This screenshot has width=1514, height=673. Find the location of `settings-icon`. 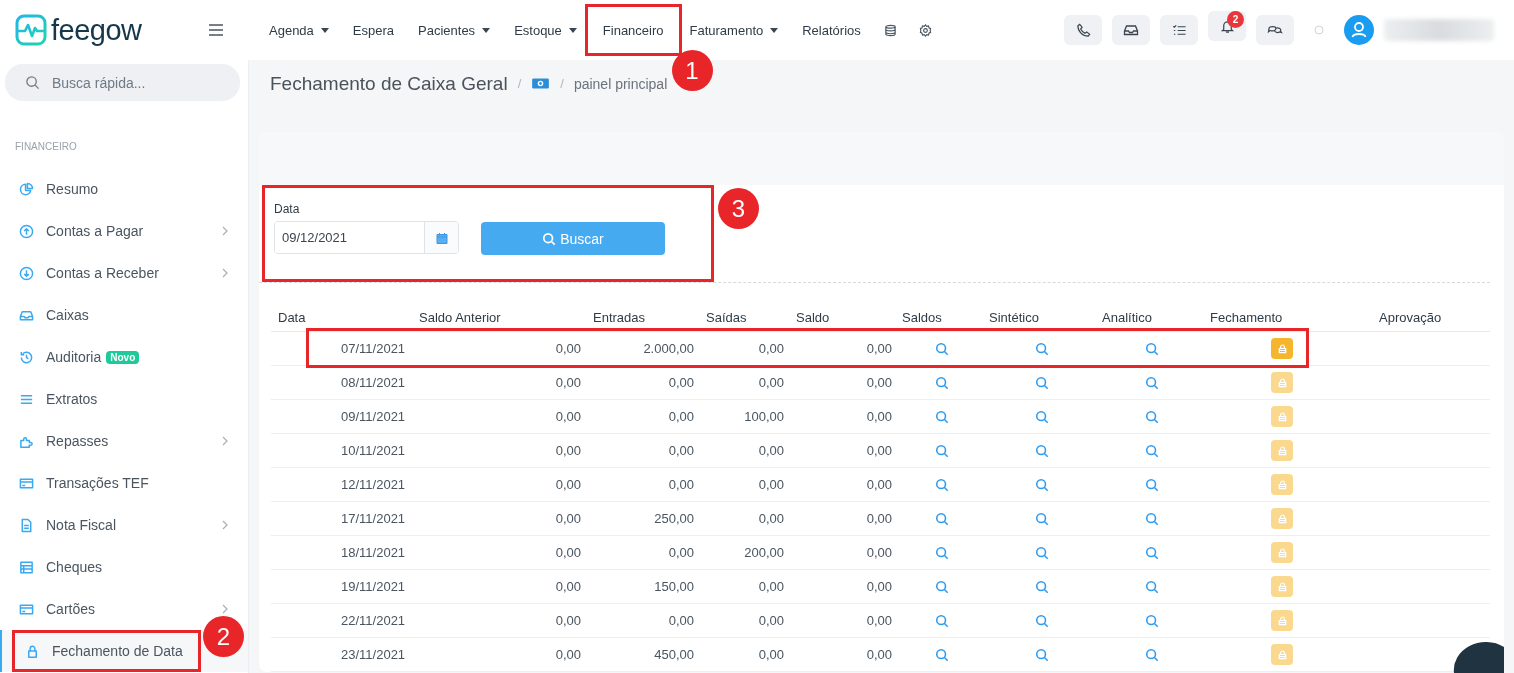

settings-icon is located at coordinates (925, 30).